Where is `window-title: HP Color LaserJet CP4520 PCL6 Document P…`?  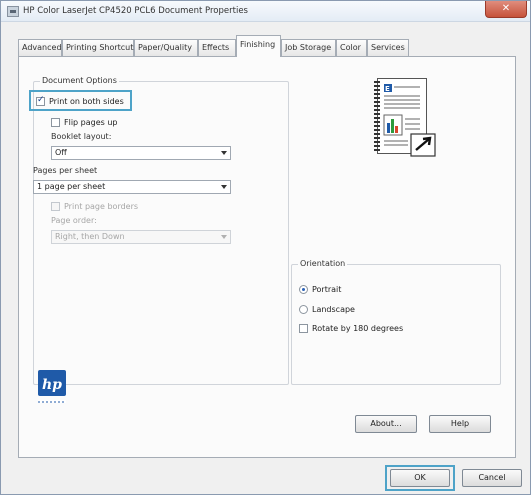
window-title: HP Color LaserJet CP4520 PCL6 Document P… is located at coordinates (135, 11).